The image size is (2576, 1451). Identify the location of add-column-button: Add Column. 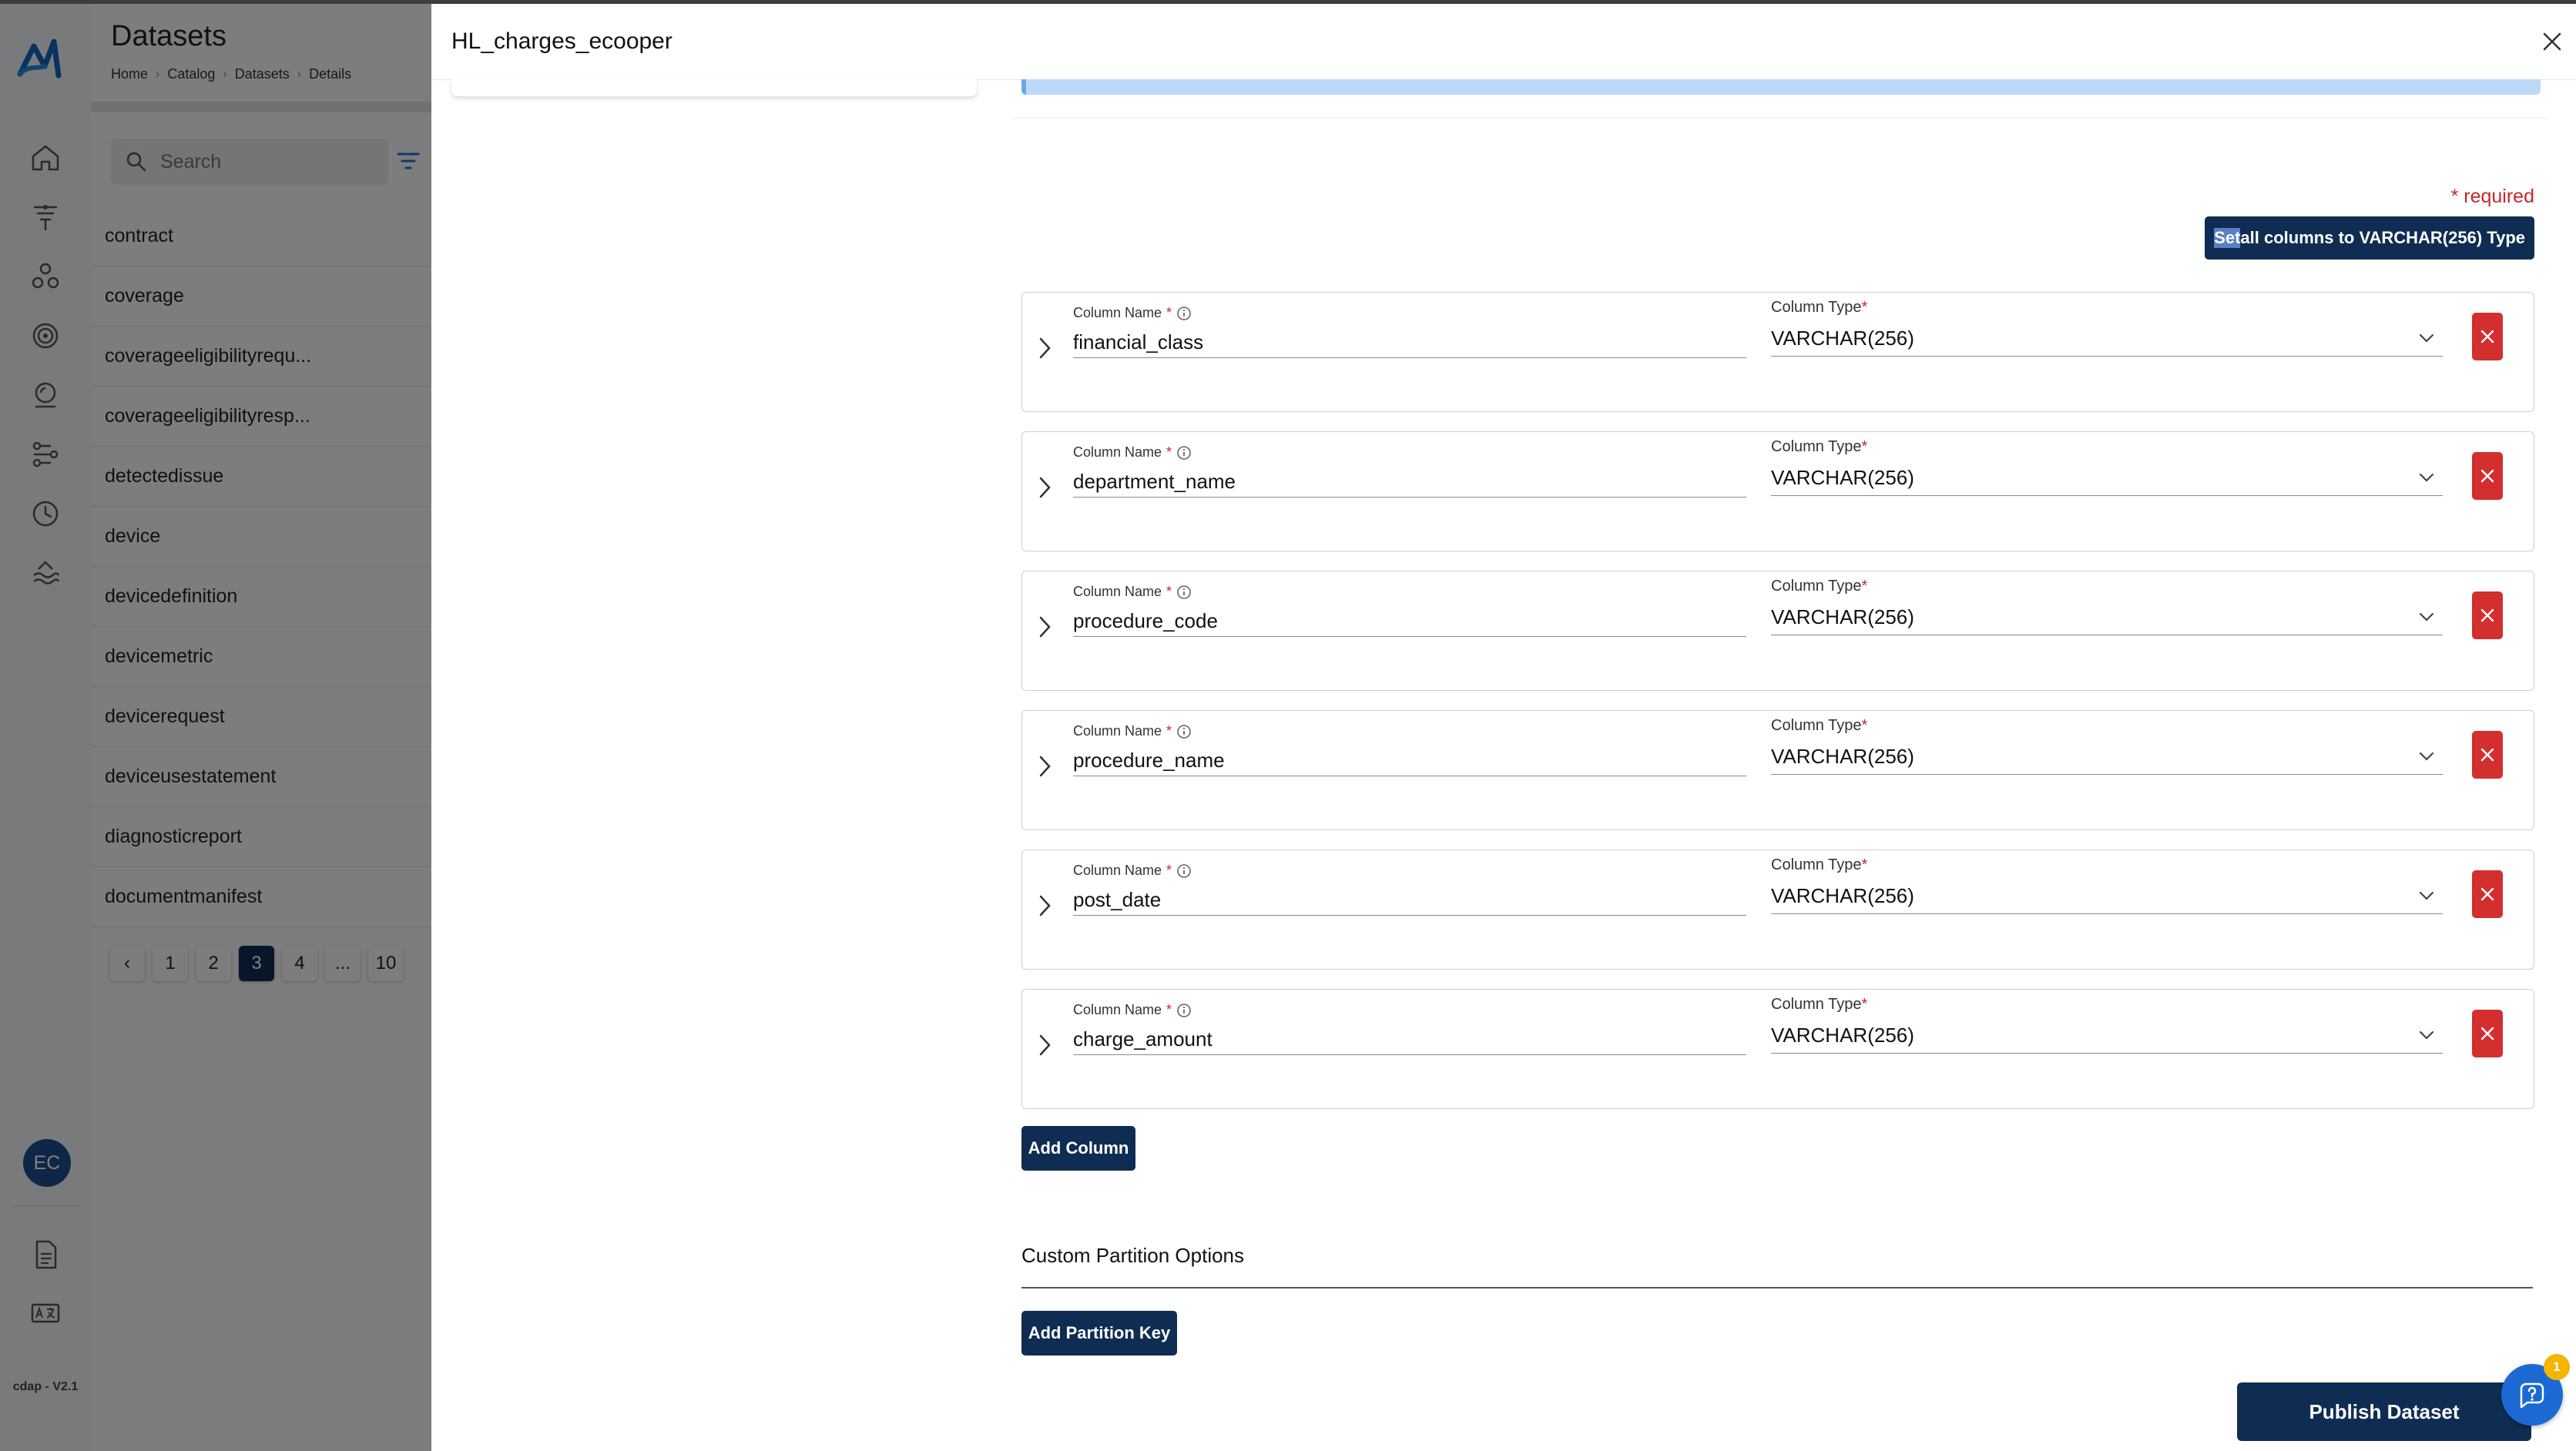
(1078, 1148).